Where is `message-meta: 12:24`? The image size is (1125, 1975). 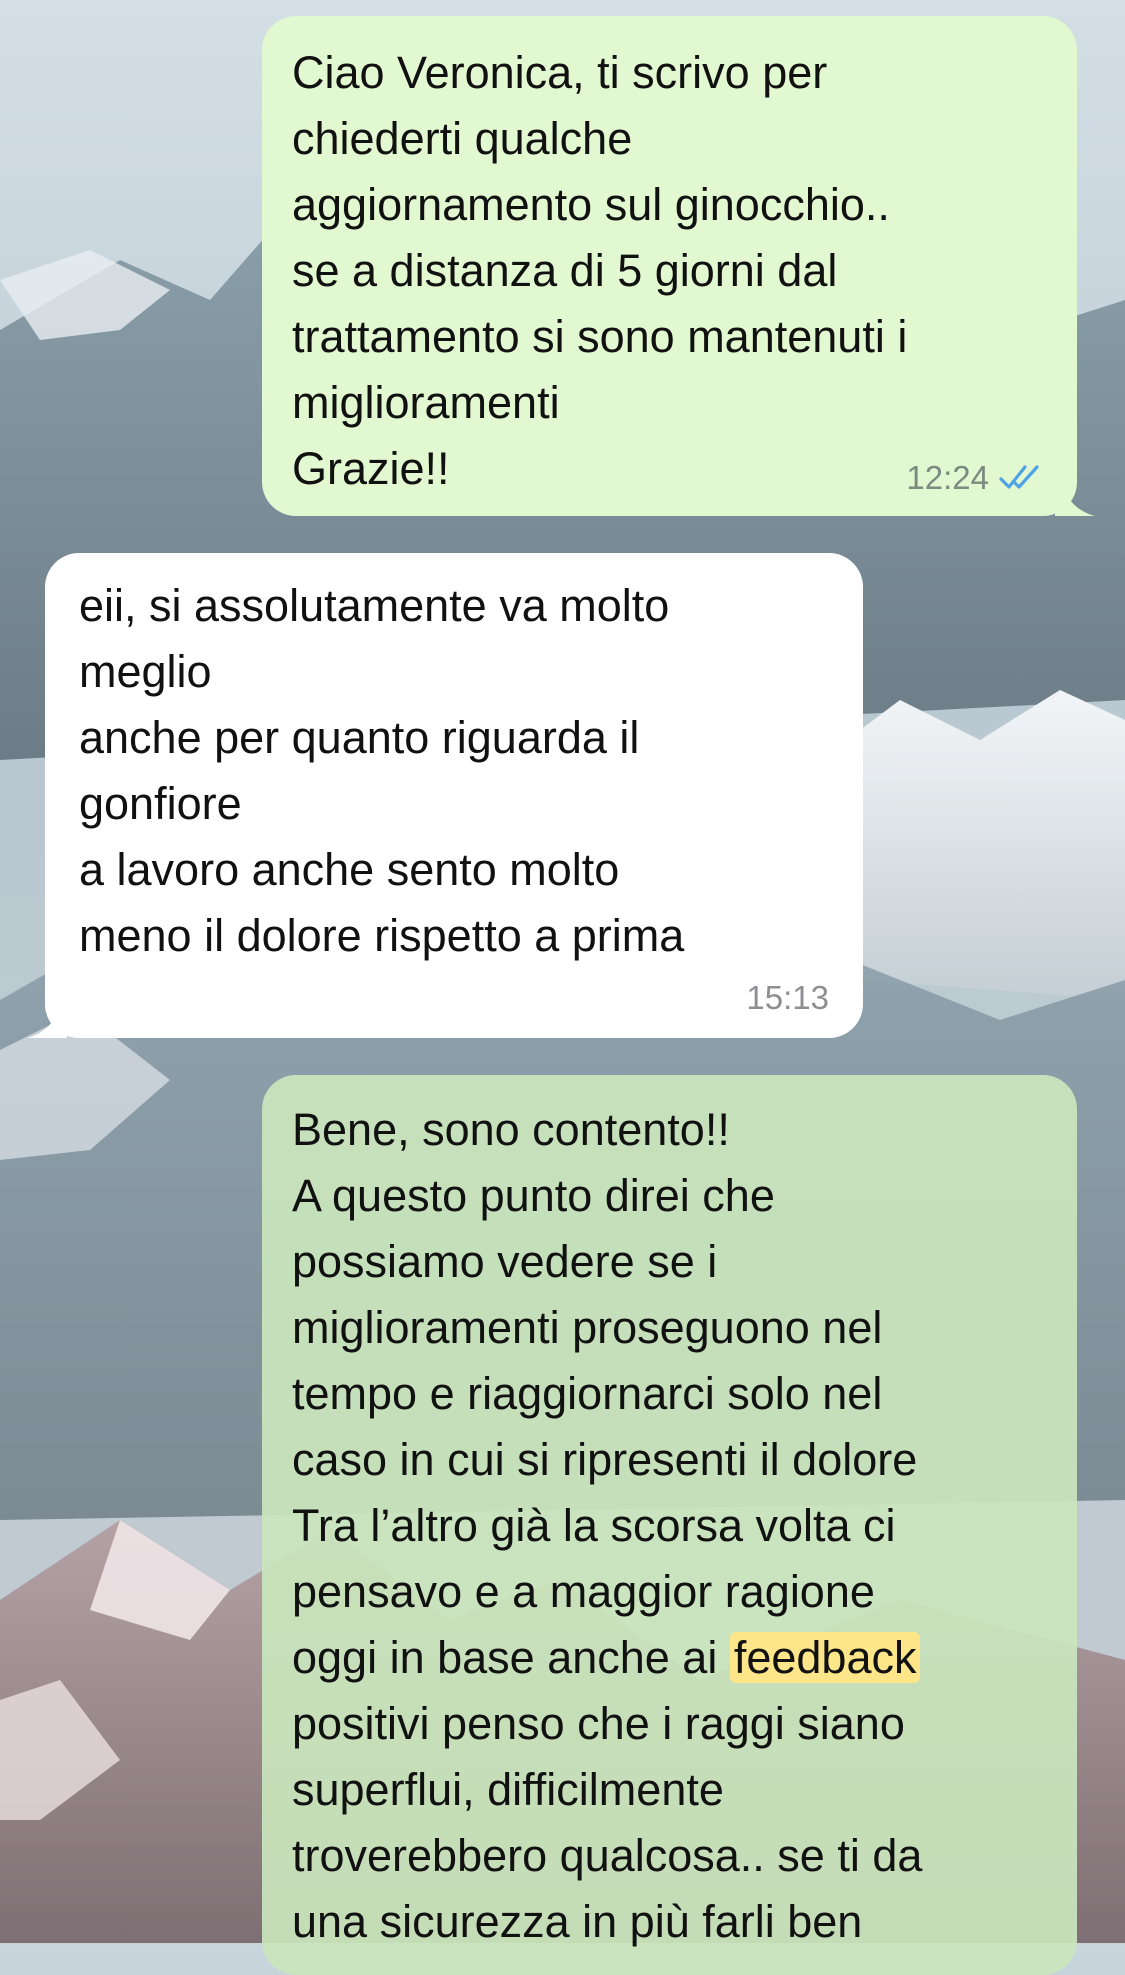
message-meta: 12:24 is located at coordinates (976, 478).